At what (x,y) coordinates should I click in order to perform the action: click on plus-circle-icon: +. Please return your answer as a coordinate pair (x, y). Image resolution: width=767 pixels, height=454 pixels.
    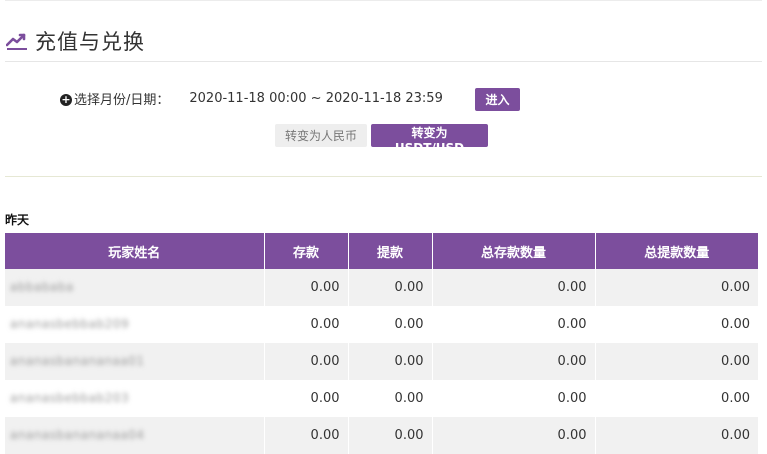
    Looking at the image, I should click on (66, 99).